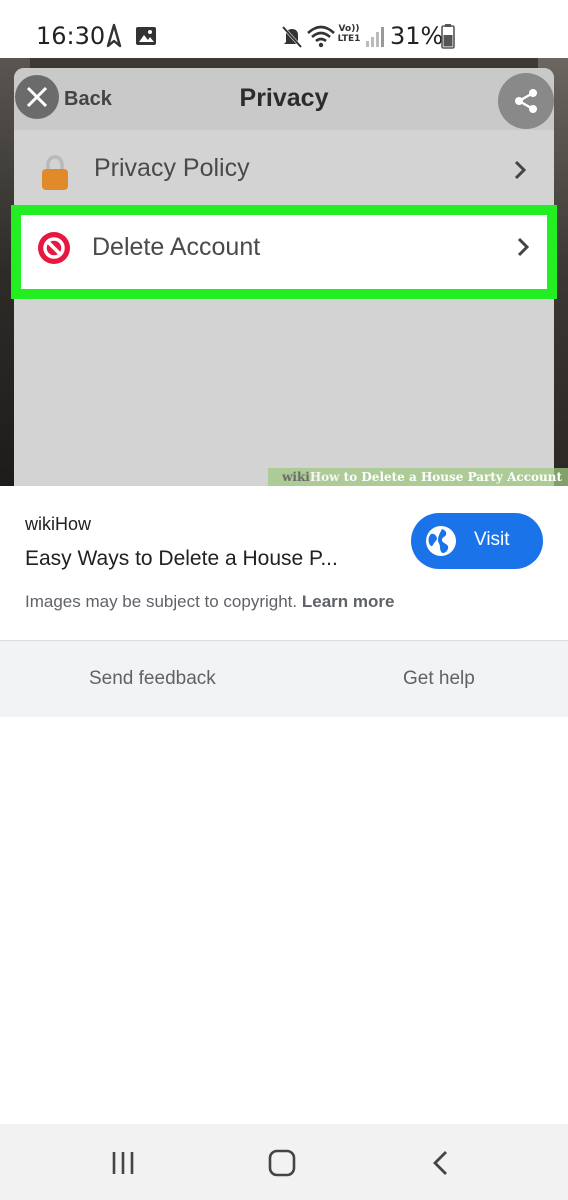 This screenshot has height=1200, width=568. I want to click on source-name: wikiHow, so click(58, 524).